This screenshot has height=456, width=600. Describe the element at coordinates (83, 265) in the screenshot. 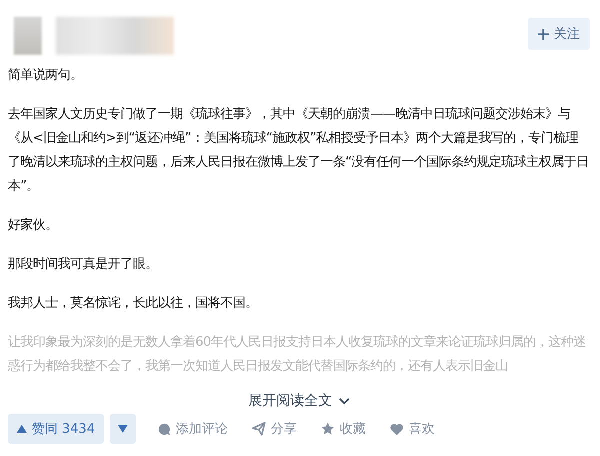

I see `paragraph: 那段时间我可真是开了眼。` at that location.